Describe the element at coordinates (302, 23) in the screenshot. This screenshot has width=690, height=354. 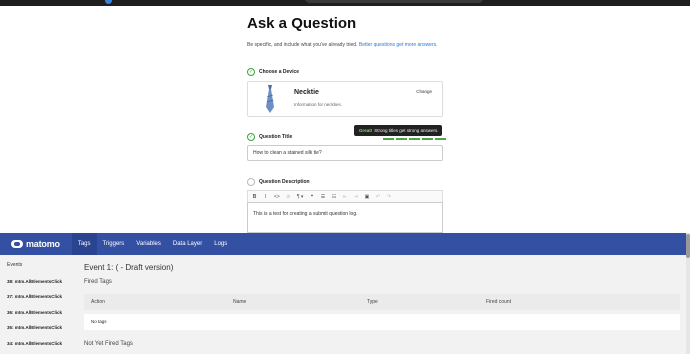
I see `page-title: Ask a Question` at that location.